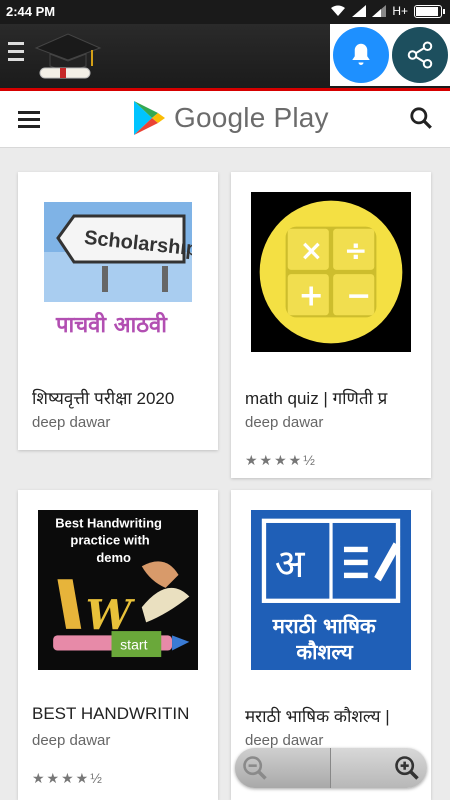 This screenshot has height=800, width=450. What do you see at coordinates (317, 716) in the screenshot?
I see `app-title: मराठी भाषिक कौशल्य |` at bounding box center [317, 716].